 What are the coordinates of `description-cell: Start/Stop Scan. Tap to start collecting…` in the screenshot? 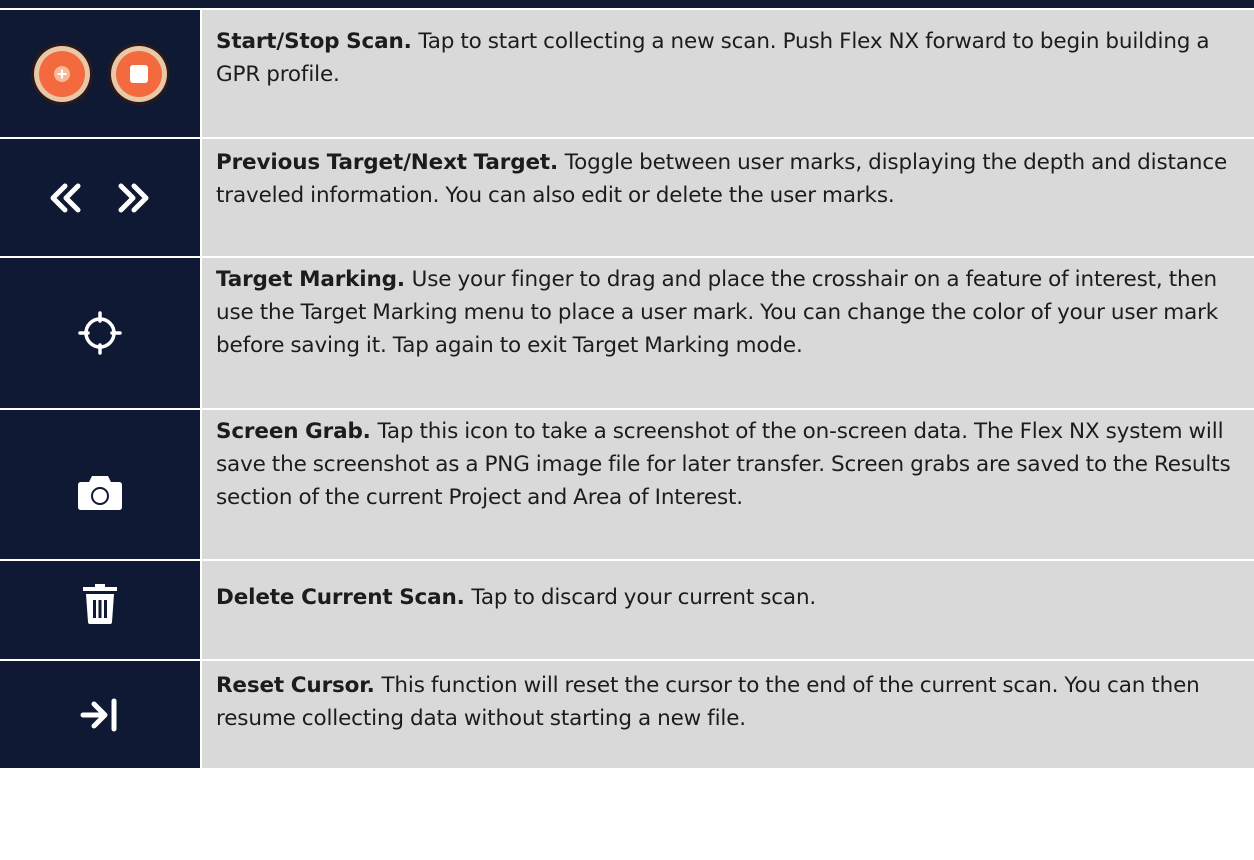 It's located at (728, 73).